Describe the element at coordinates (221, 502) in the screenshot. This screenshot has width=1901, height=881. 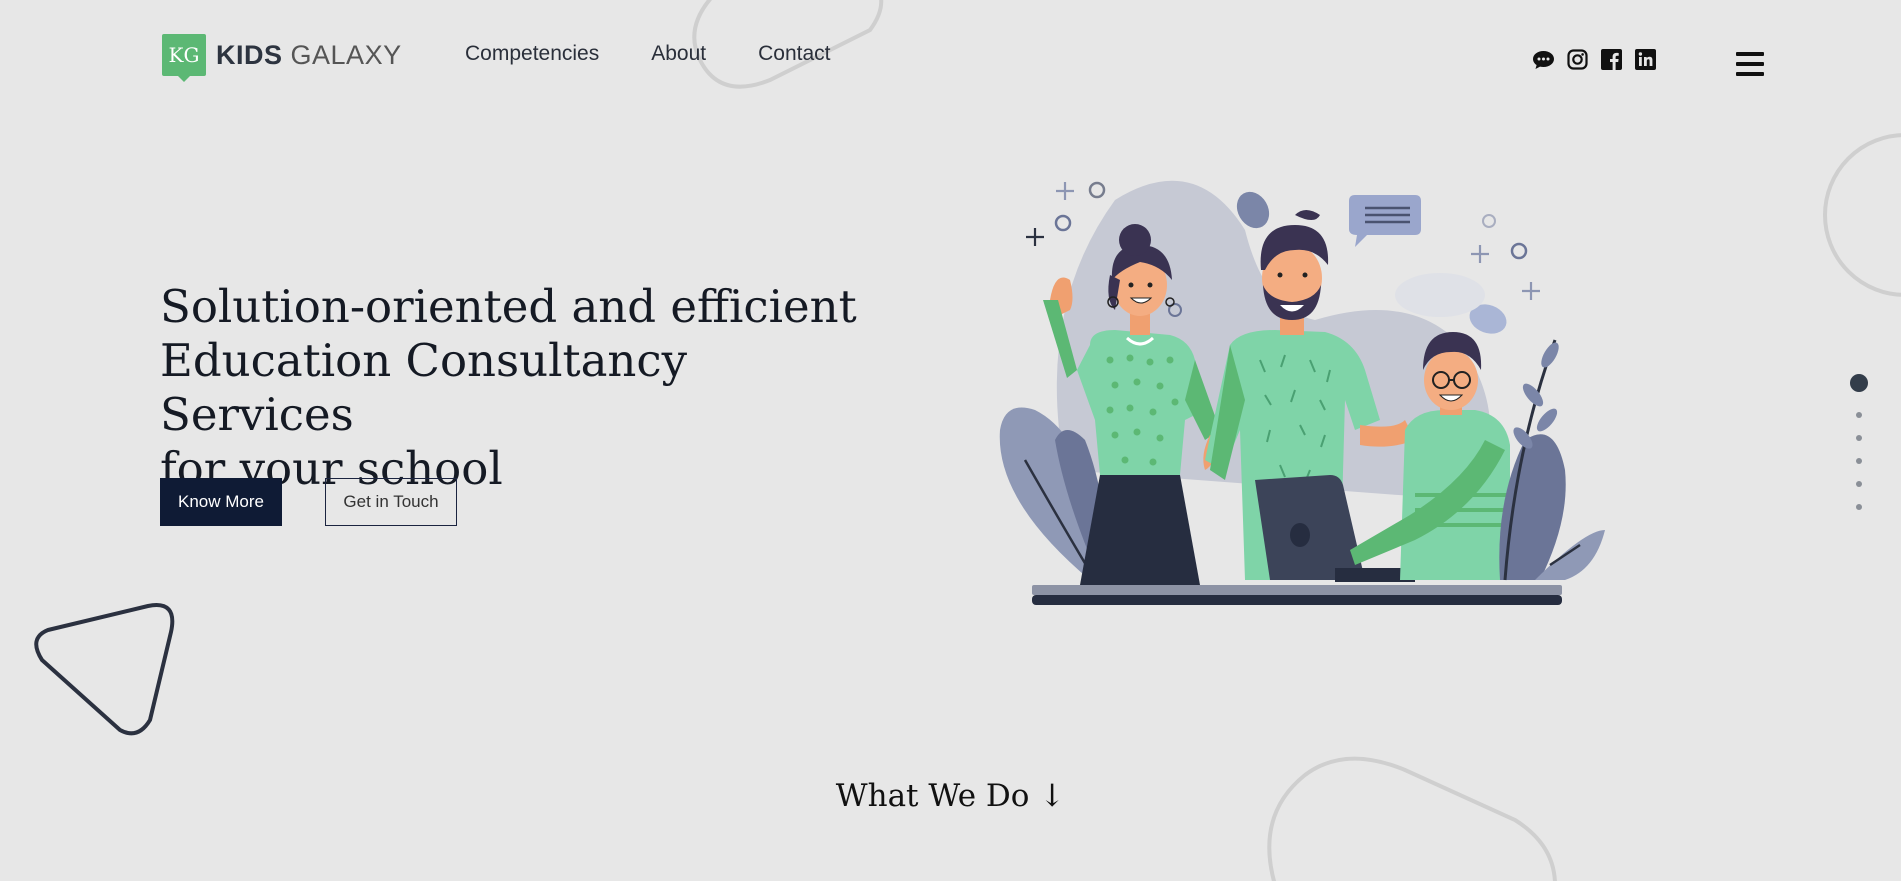
I see `know-more-button: Know More` at that location.